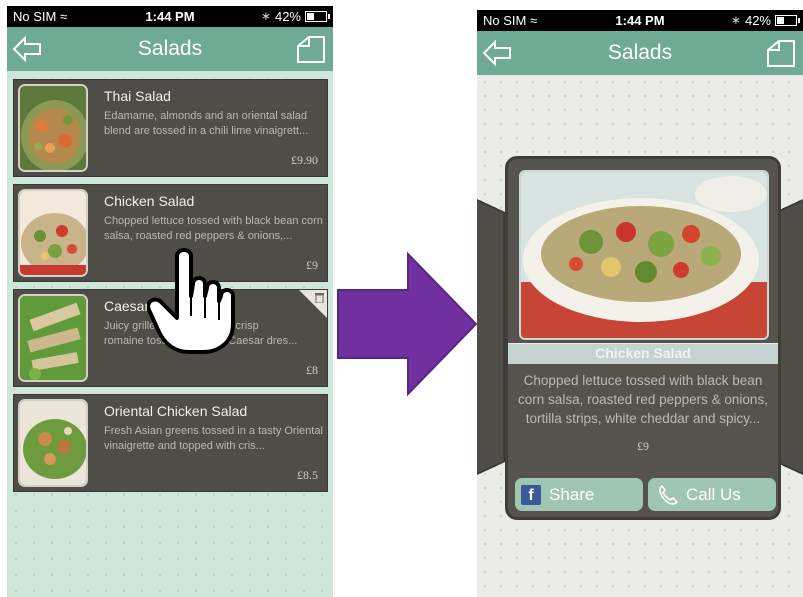  Describe the element at coordinates (491, 337) in the screenshot. I see `previous-card` at that location.